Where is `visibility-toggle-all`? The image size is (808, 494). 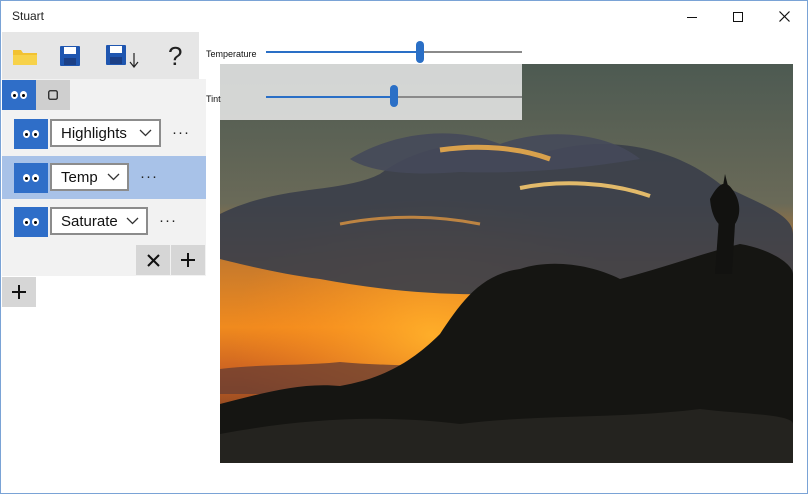 visibility-toggle-all is located at coordinates (19, 95).